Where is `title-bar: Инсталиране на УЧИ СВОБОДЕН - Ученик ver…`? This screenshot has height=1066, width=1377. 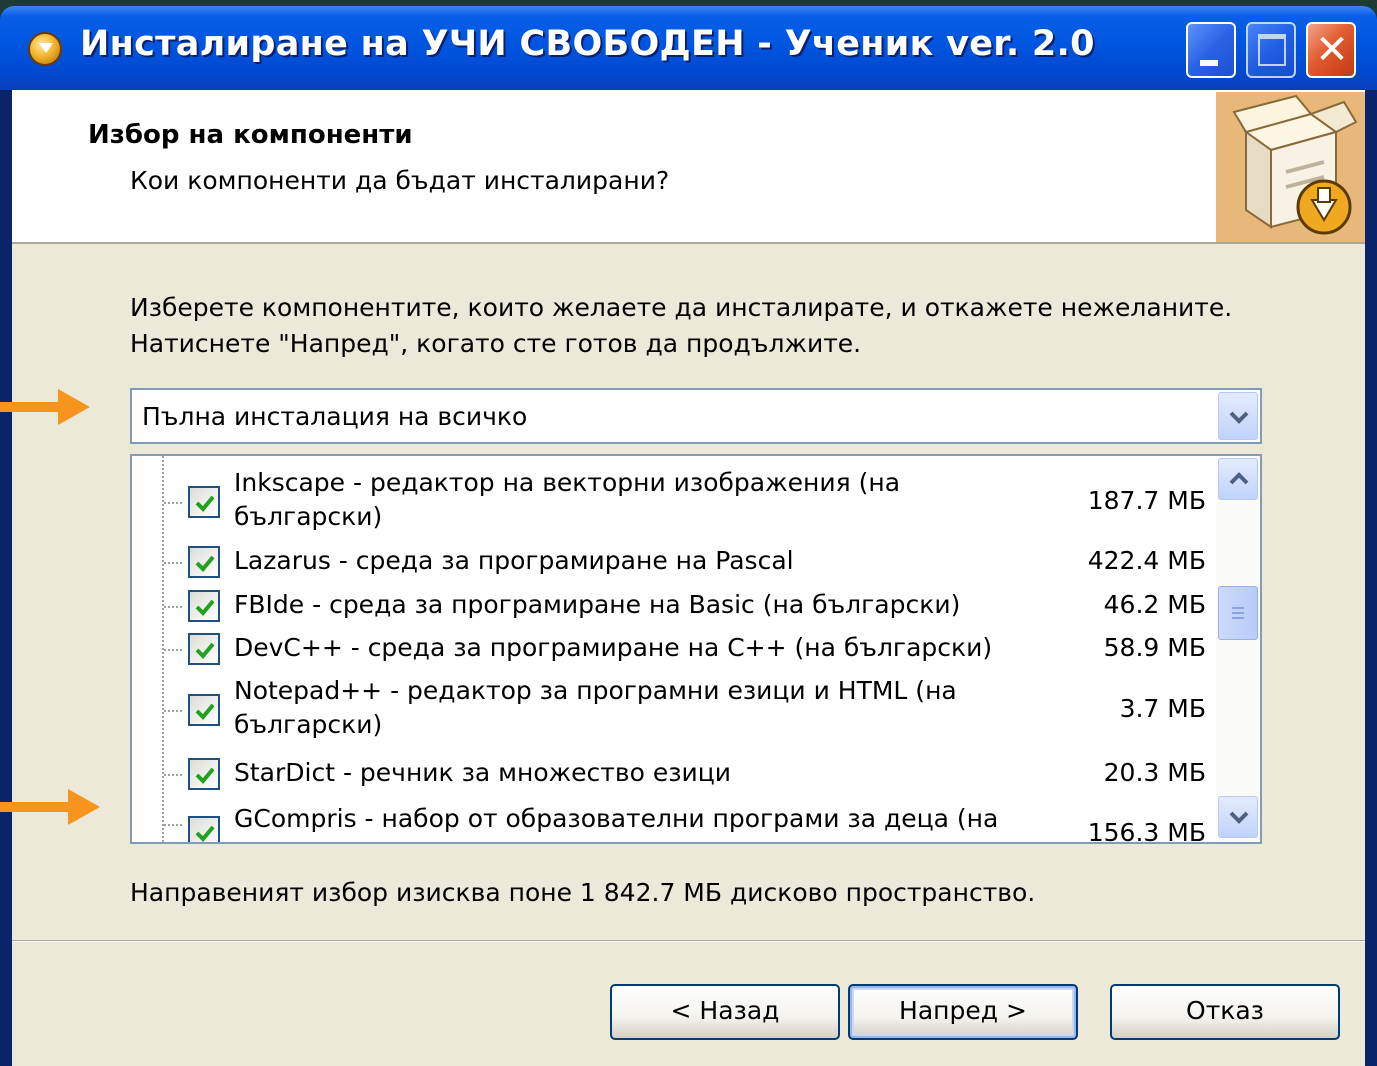
title-bar: Инсталиране на УЧИ СВОБОДЕН - Ученик ver… is located at coordinates (688, 48).